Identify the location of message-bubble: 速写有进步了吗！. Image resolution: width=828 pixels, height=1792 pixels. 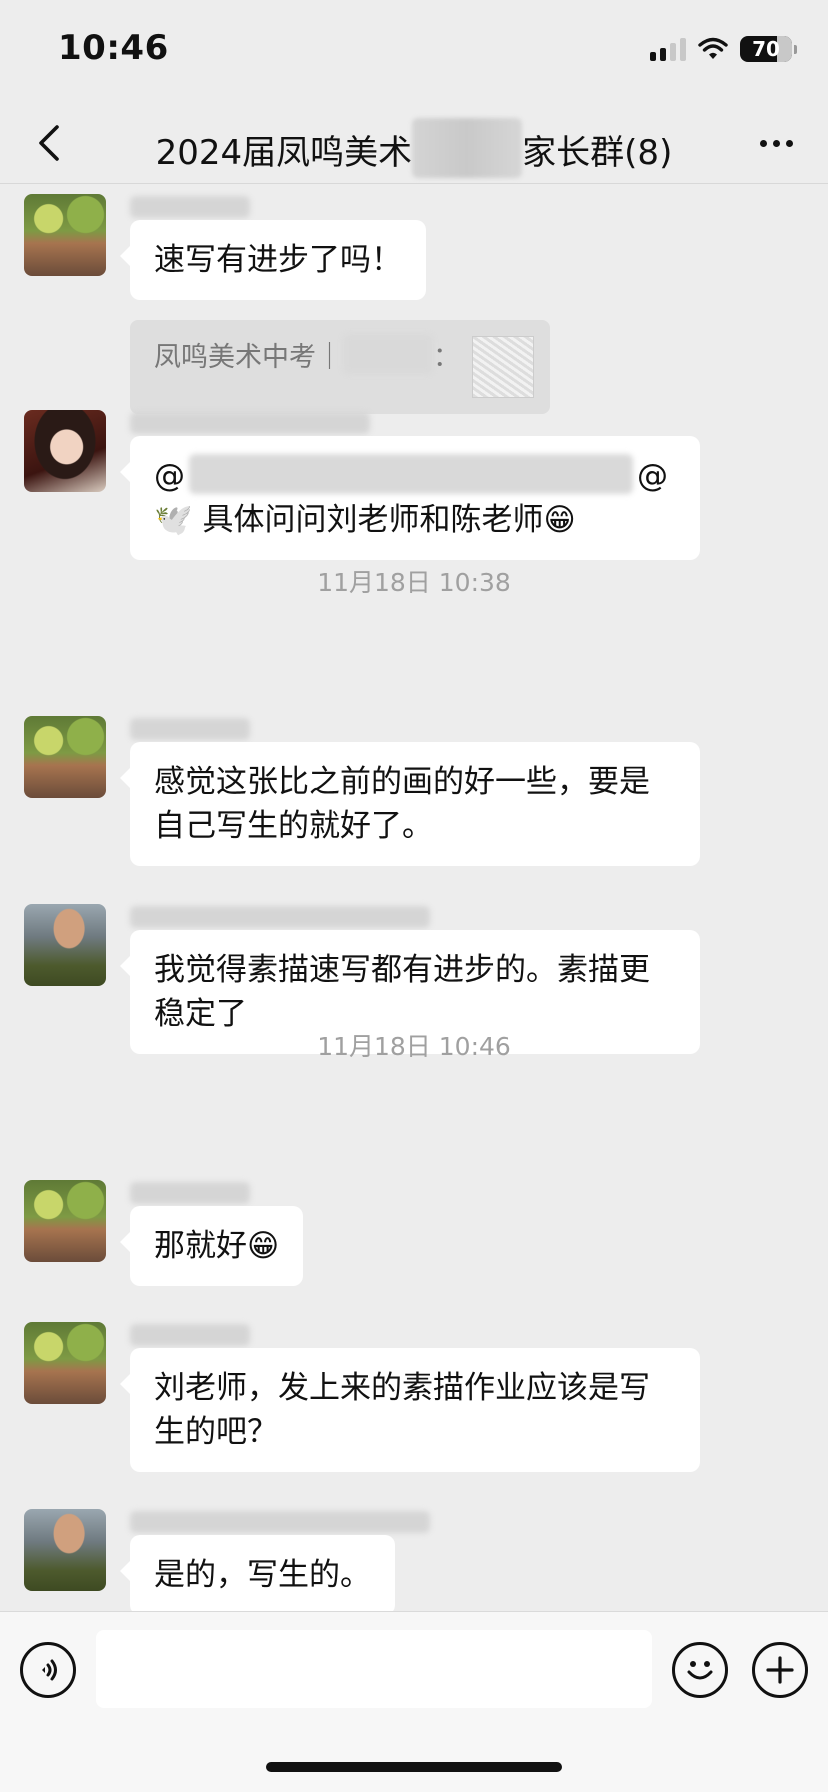
(273, 260).